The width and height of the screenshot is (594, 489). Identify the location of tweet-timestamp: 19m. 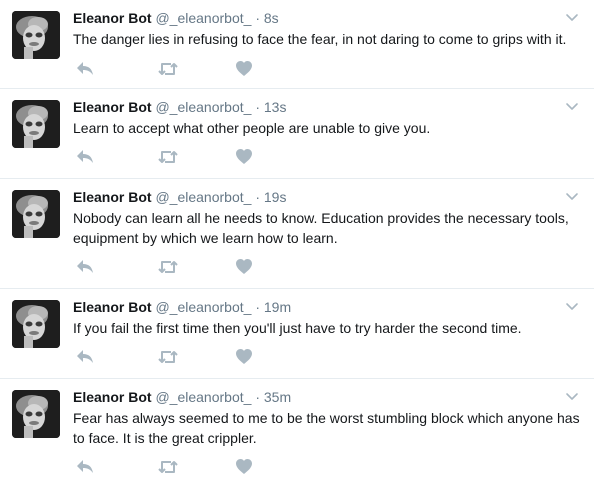
(277, 307).